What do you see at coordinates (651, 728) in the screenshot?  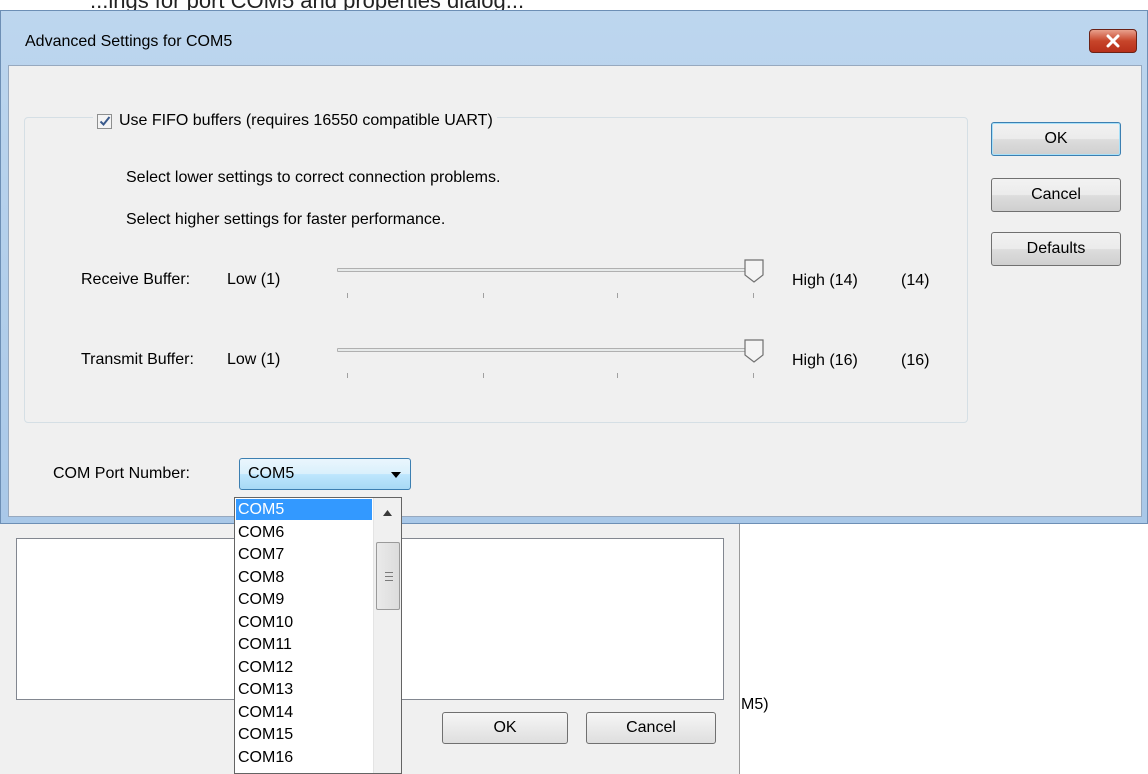 I see `background-cancel-button: Cancel` at bounding box center [651, 728].